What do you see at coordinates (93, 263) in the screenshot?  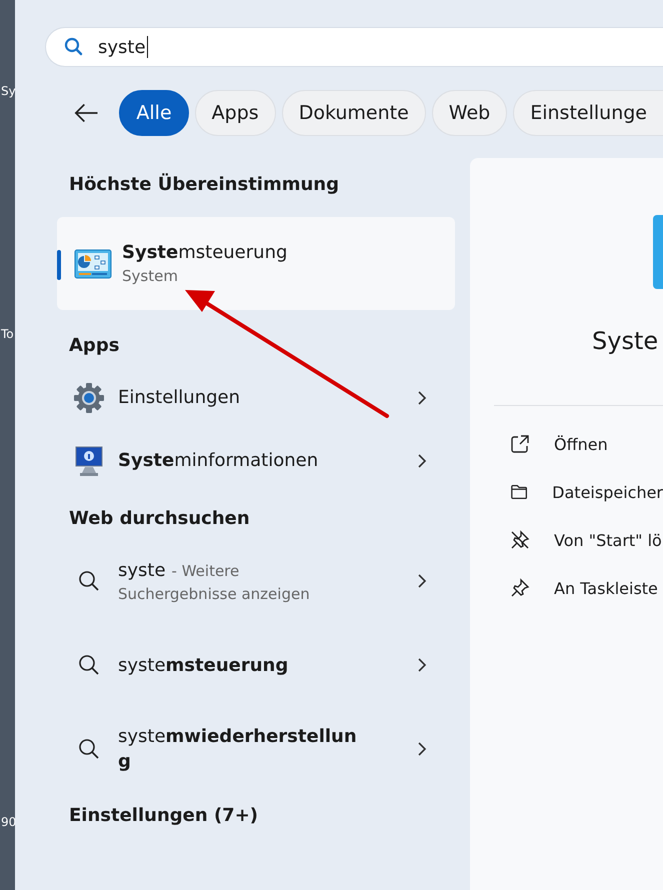 I see `control-panel-icon` at bounding box center [93, 263].